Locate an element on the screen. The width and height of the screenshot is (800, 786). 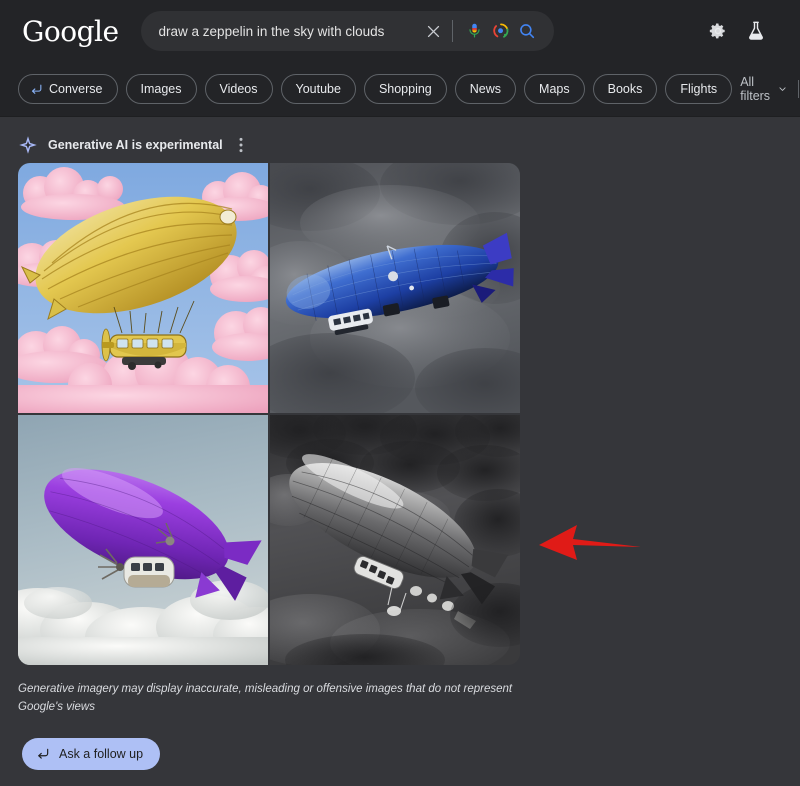
kebab-menu-icon is located at coordinates (241, 145).